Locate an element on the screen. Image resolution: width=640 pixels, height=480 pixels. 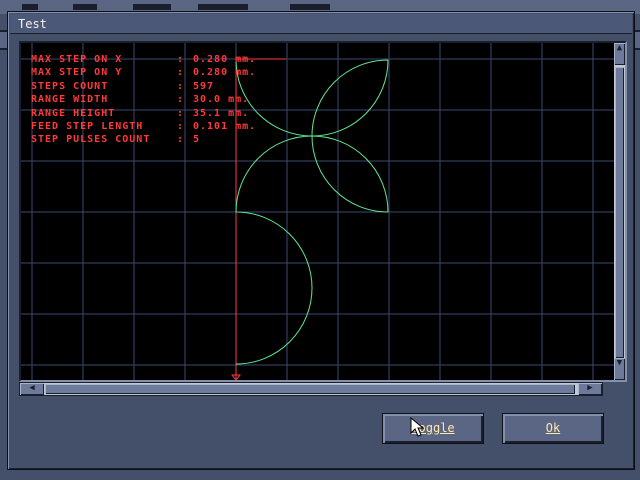
parameter-row: RANGE WIDTH:30.0 mm. is located at coordinates (143, 99).